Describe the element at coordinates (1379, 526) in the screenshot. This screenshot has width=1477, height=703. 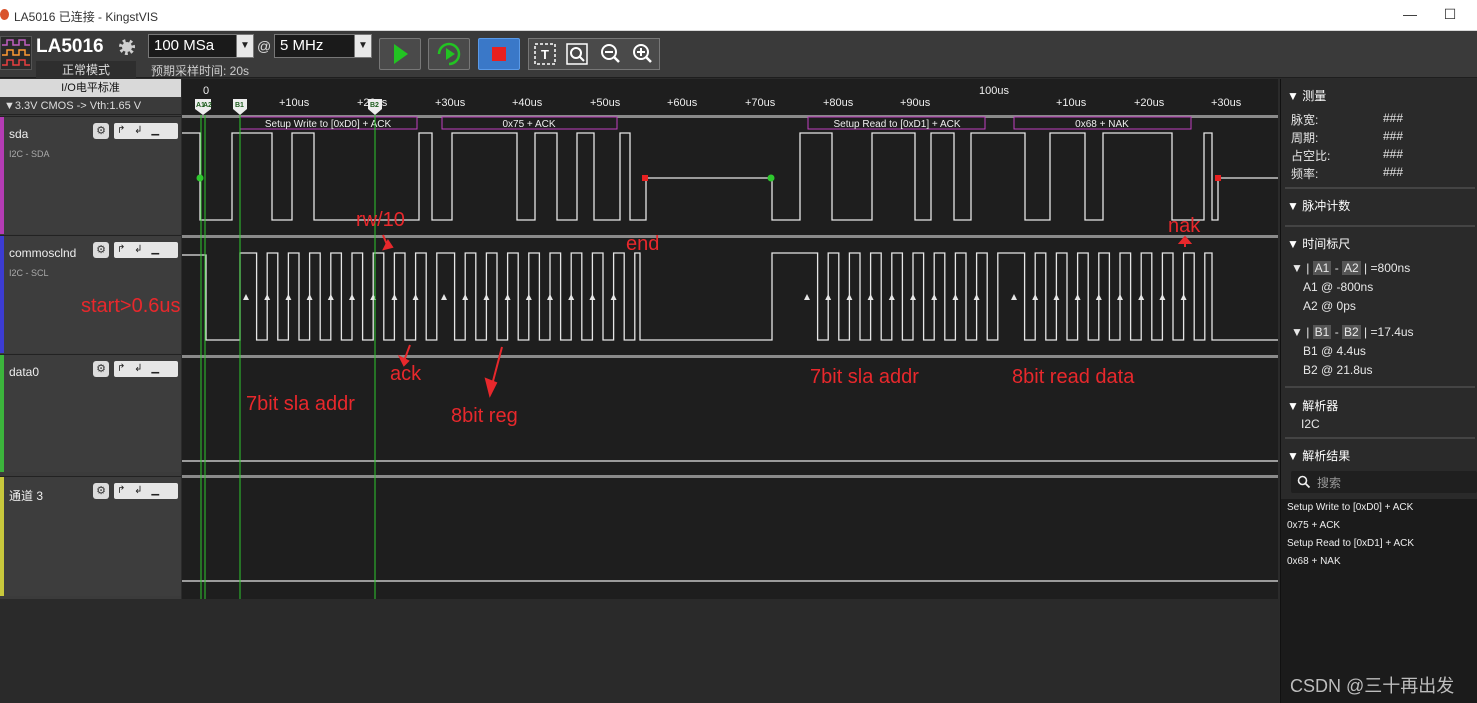
I see `result-item: 0x75 + ACK` at that location.